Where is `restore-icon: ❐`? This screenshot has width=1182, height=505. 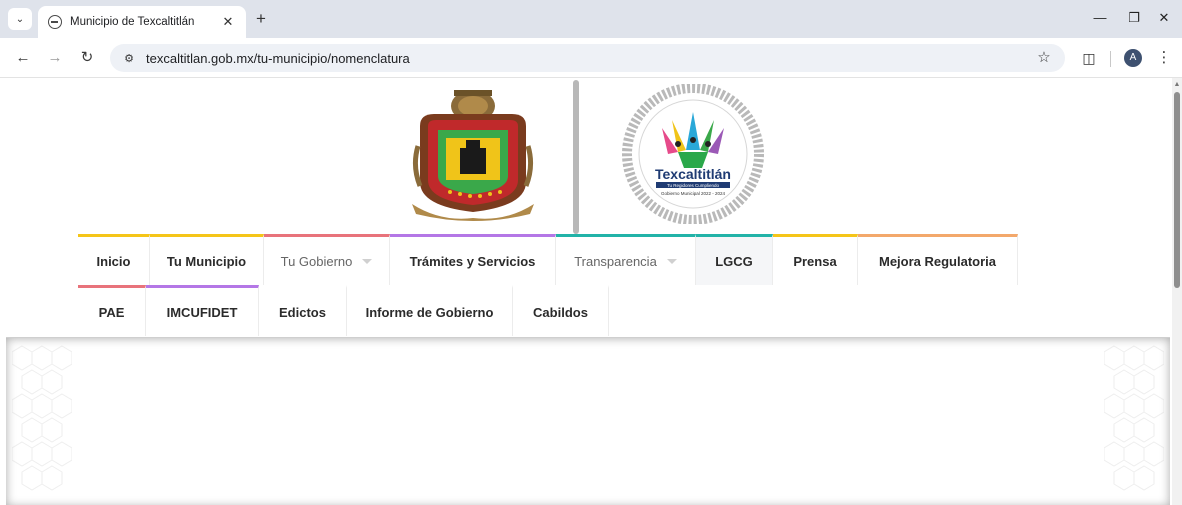 restore-icon: ❐ is located at coordinates (1134, 18).